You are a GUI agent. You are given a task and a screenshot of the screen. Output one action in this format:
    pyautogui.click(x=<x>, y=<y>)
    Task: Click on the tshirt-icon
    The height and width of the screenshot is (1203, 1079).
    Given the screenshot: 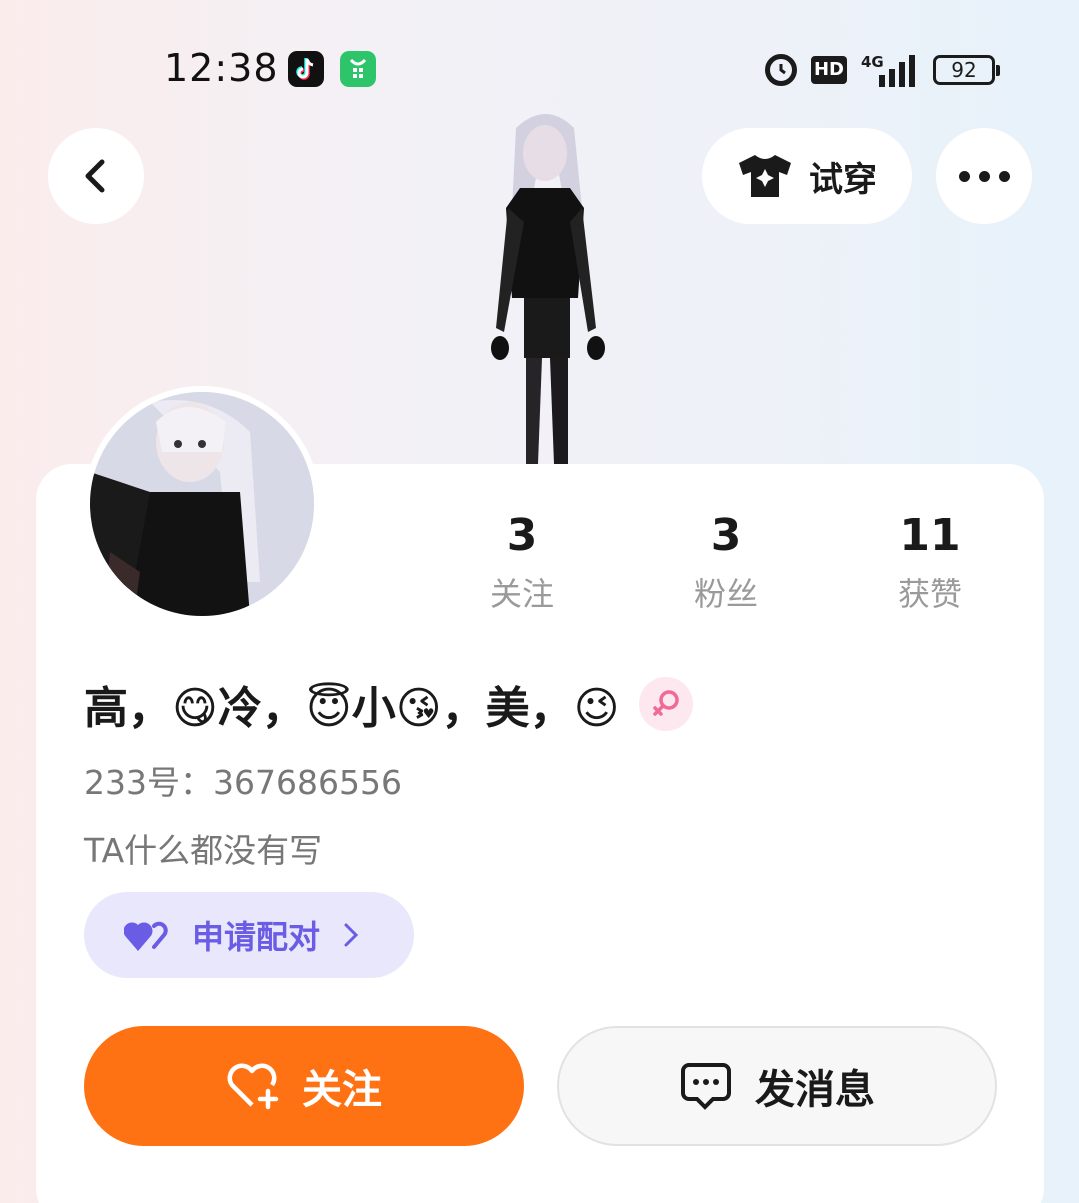 What is the action you would take?
    pyautogui.click(x=765, y=176)
    